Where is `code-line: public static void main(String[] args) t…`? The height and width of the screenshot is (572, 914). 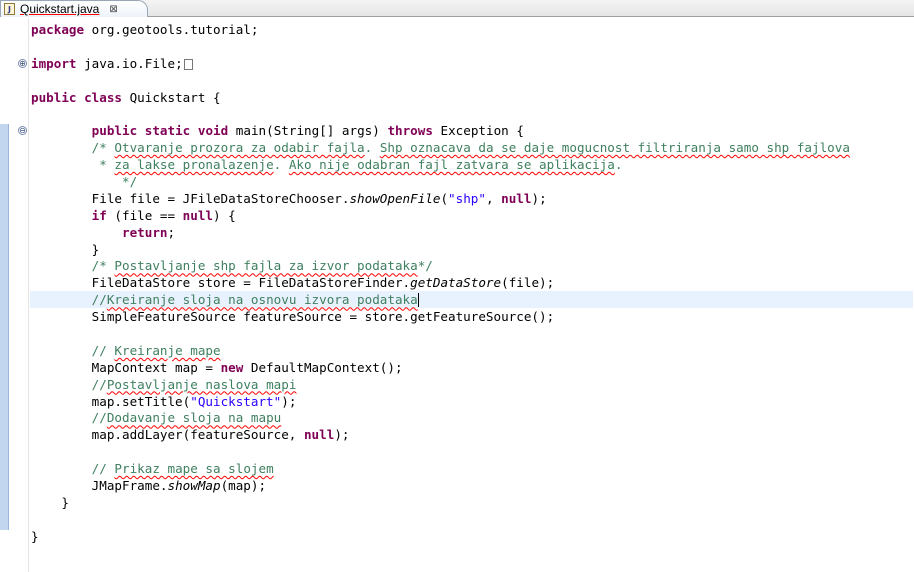 code-line: public static void main(String[] args) t… is located at coordinates (472, 130).